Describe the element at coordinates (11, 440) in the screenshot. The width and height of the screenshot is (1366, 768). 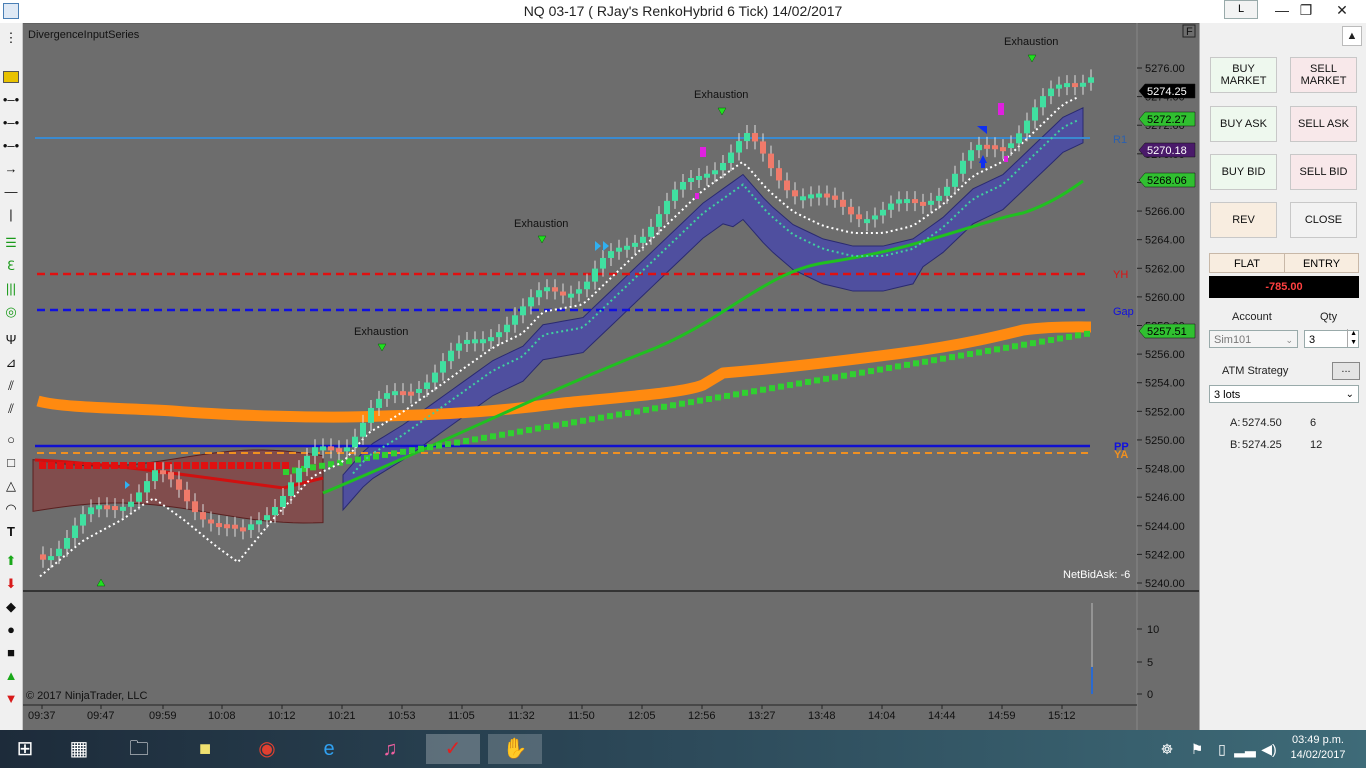
I see `ellipse-icon: ○` at that location.